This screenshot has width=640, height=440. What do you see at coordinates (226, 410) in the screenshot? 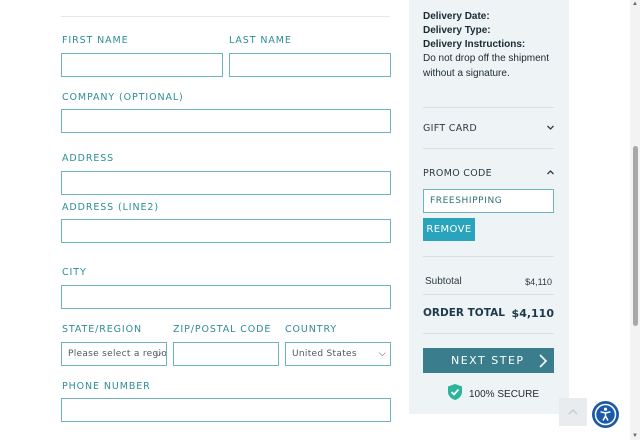
I see `phone-field` at bounding box center [226, 410].